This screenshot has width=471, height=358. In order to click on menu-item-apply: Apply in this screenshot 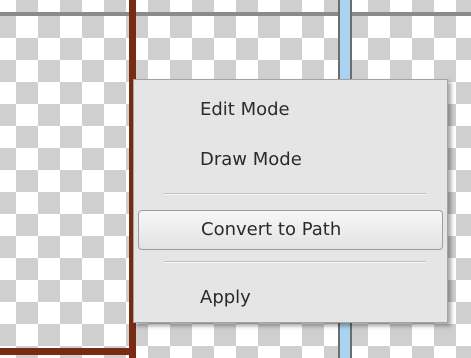, I will do `click(290, 298)`.